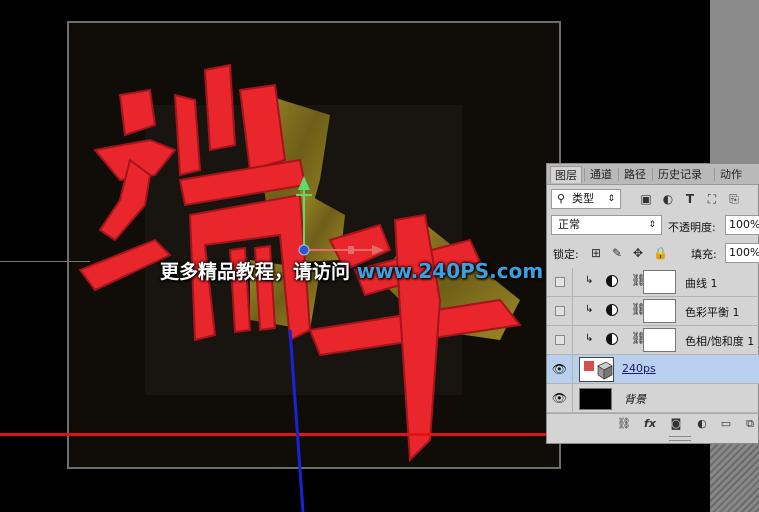 Image resolution: width=759 pixels, height=512 pixels. I want to click on adjustment-layer-filter-icon: ◐, so click(668, 199).